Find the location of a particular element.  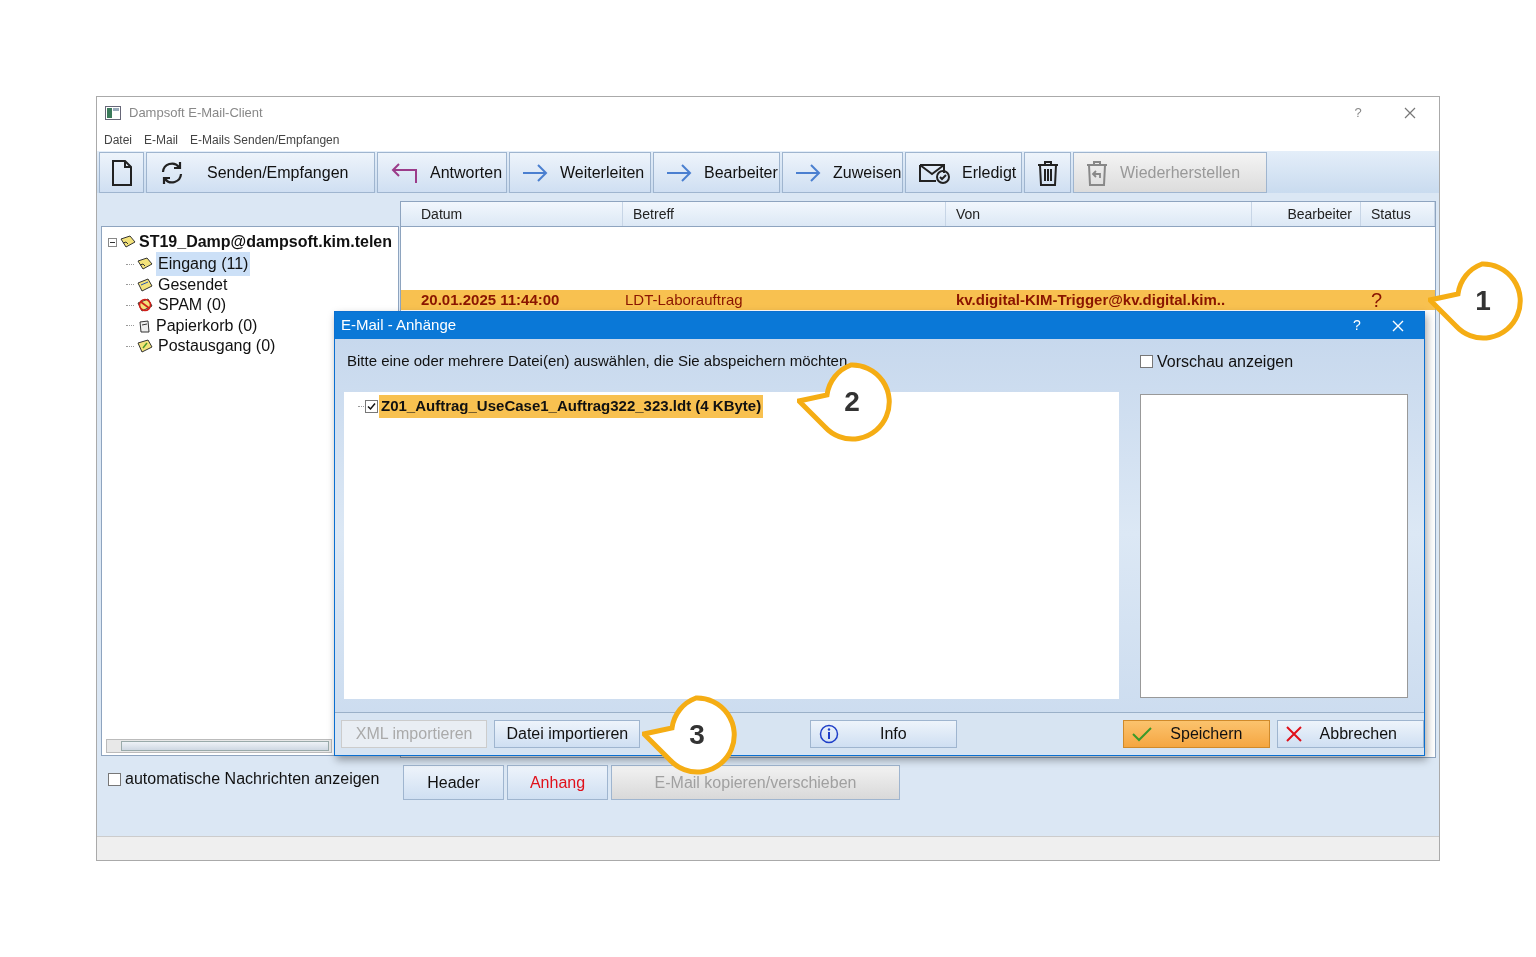

dialog-title: E-Mail - Anhänge is located at coordinates (399, 325).